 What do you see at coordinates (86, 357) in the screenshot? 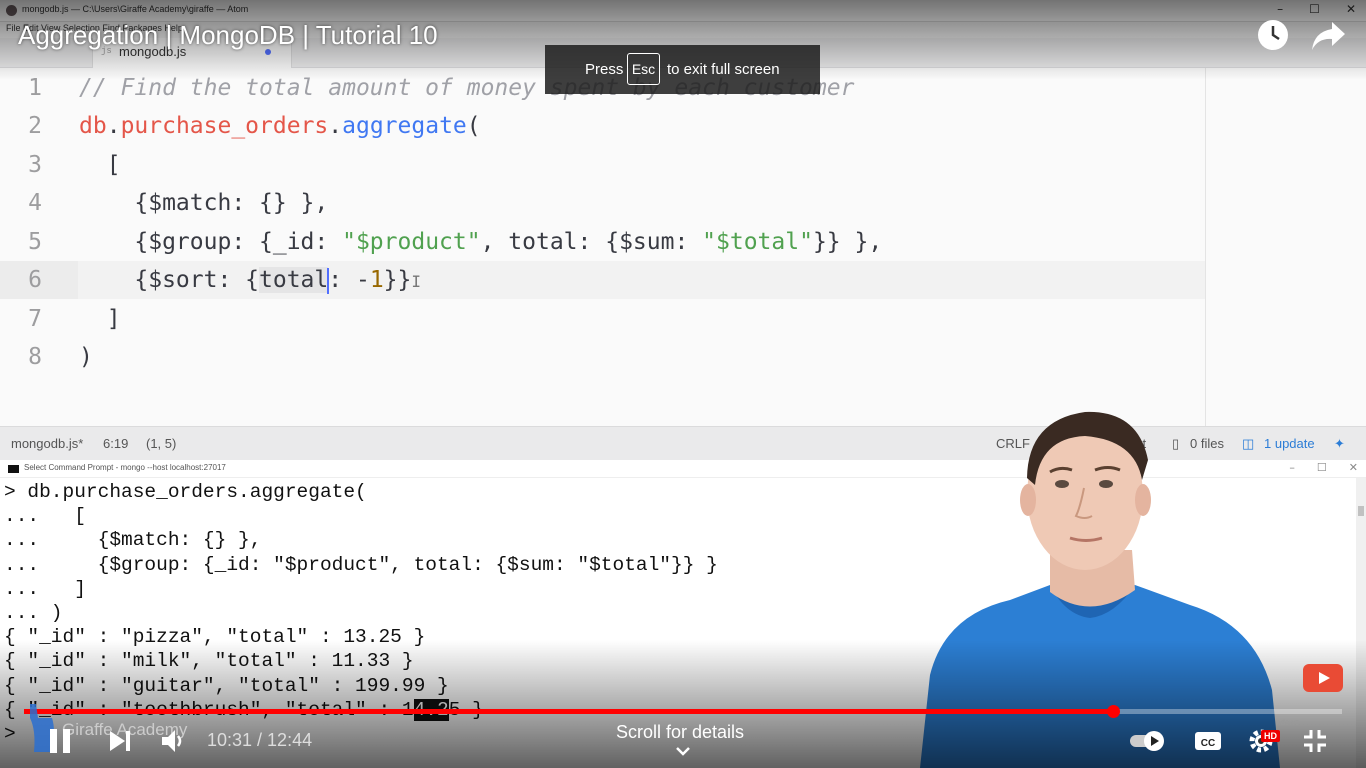
I see `code-line-8: )` at bounding box center [86, 357].